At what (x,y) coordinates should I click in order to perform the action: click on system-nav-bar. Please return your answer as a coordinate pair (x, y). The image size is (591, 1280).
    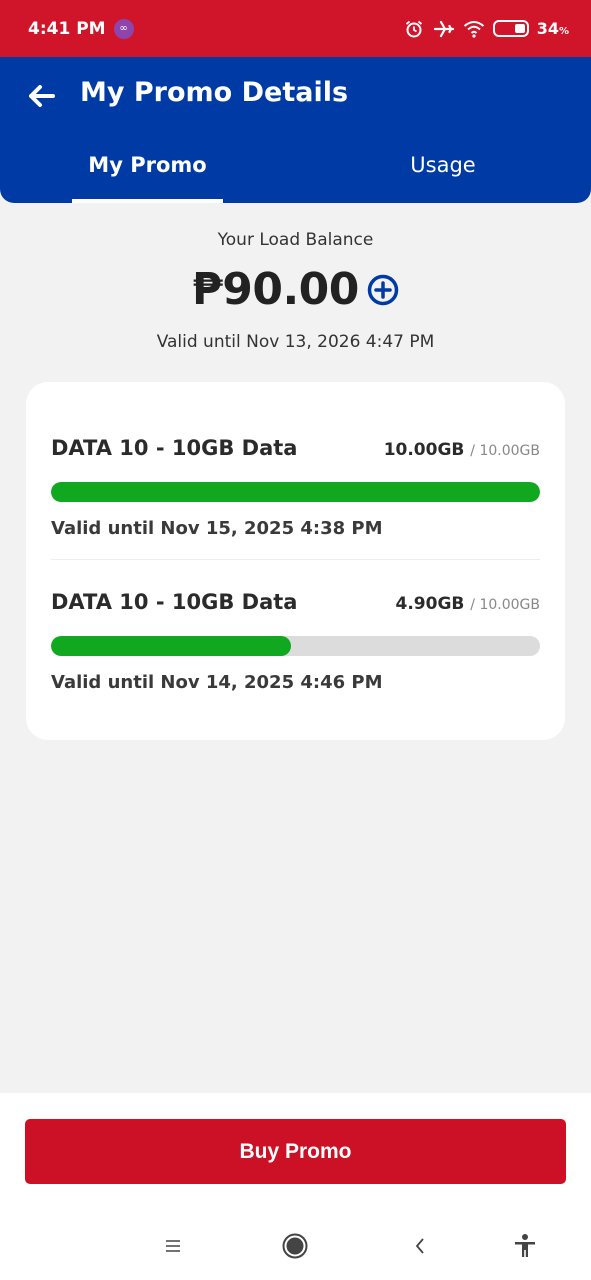
    Looking at the image, I should click on (295, 1245).